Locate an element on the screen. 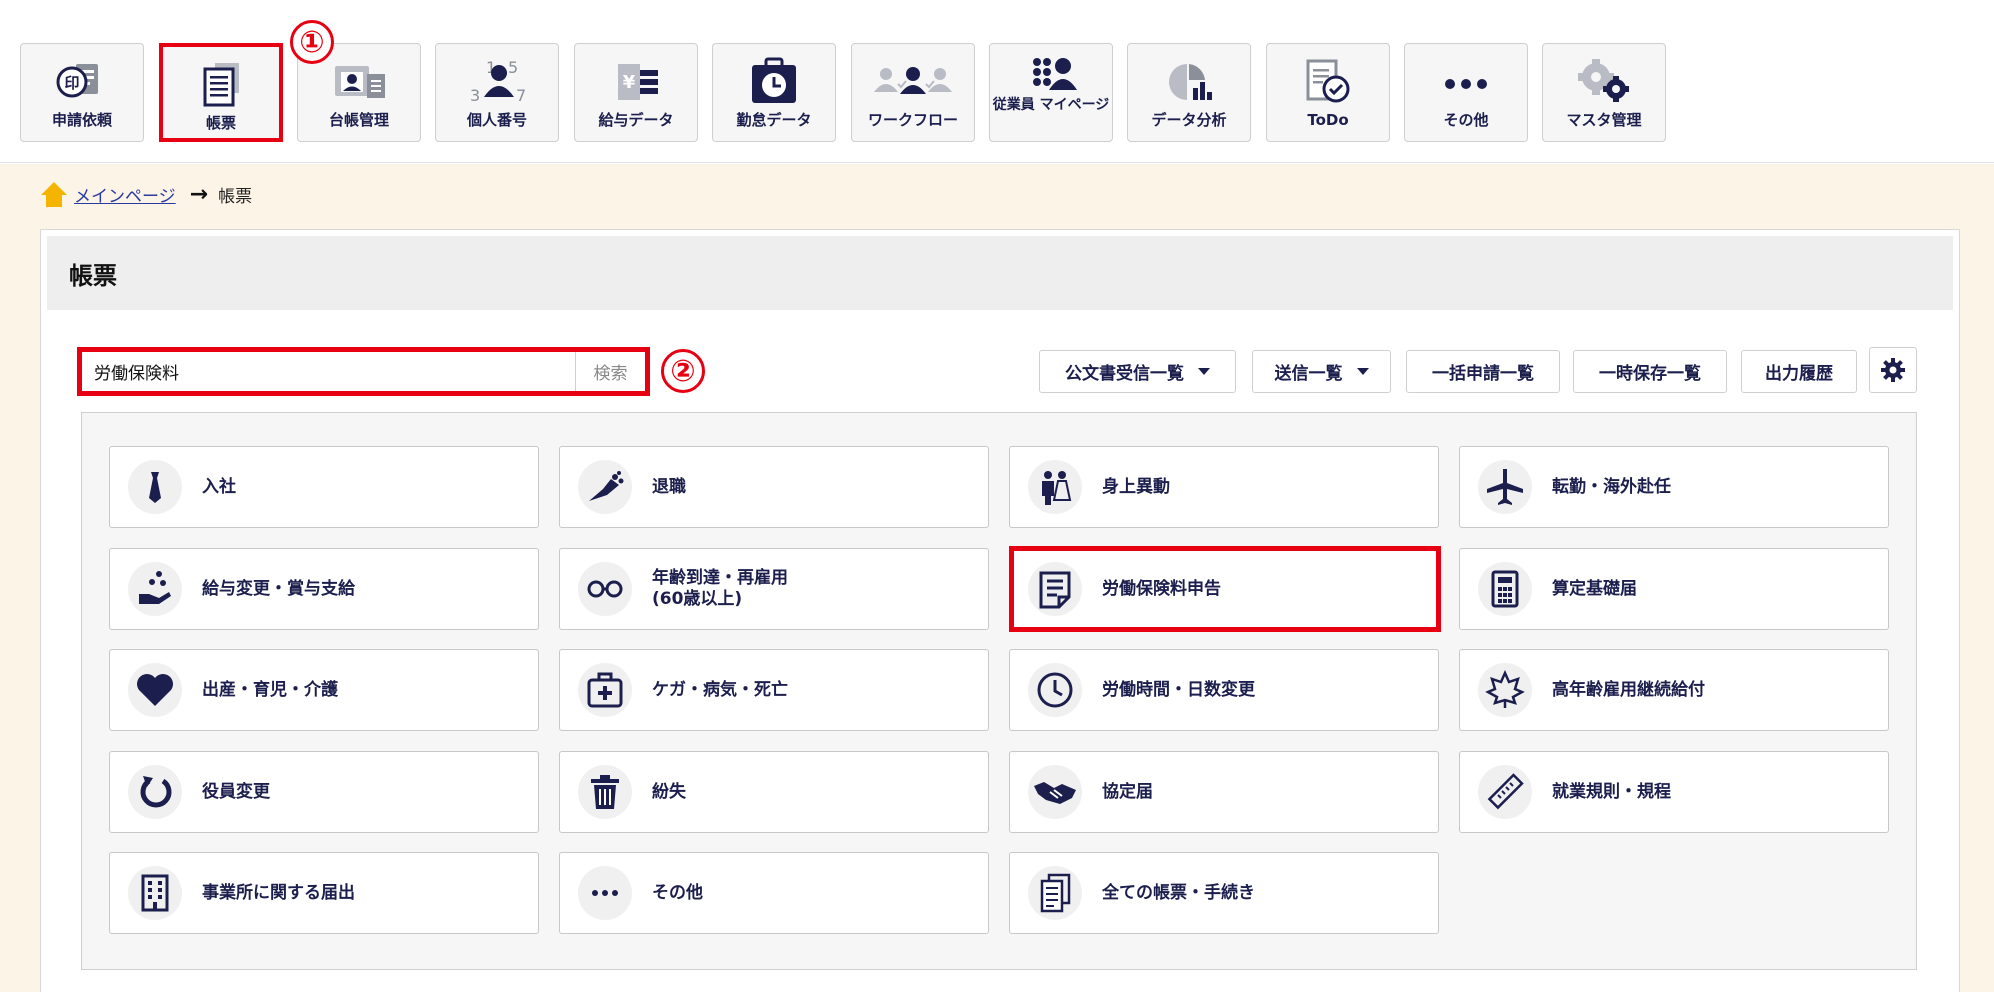 This screenshot has height=992, width=1994. refresh-arrow-icon is located at coordinates (155, 792).